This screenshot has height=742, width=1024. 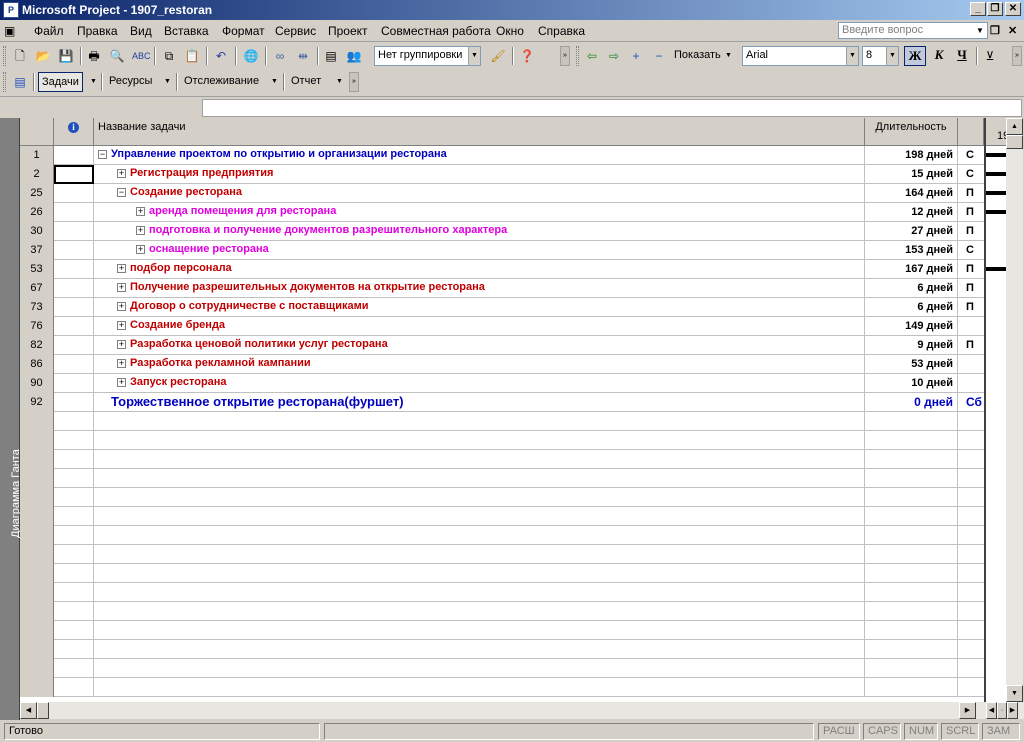 What do you see at coordinates (1014, 693) in the screenshot?
I see `scroll-down-button: ▼` at bounding box center [1014, 693].